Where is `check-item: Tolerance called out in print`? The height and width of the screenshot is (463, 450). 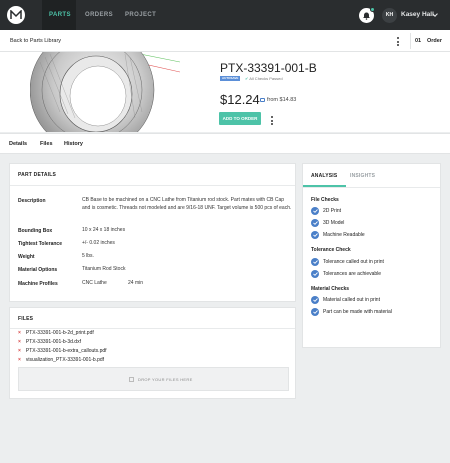
check-item: Tolerance called out in print is located at coordinates (347, 262).